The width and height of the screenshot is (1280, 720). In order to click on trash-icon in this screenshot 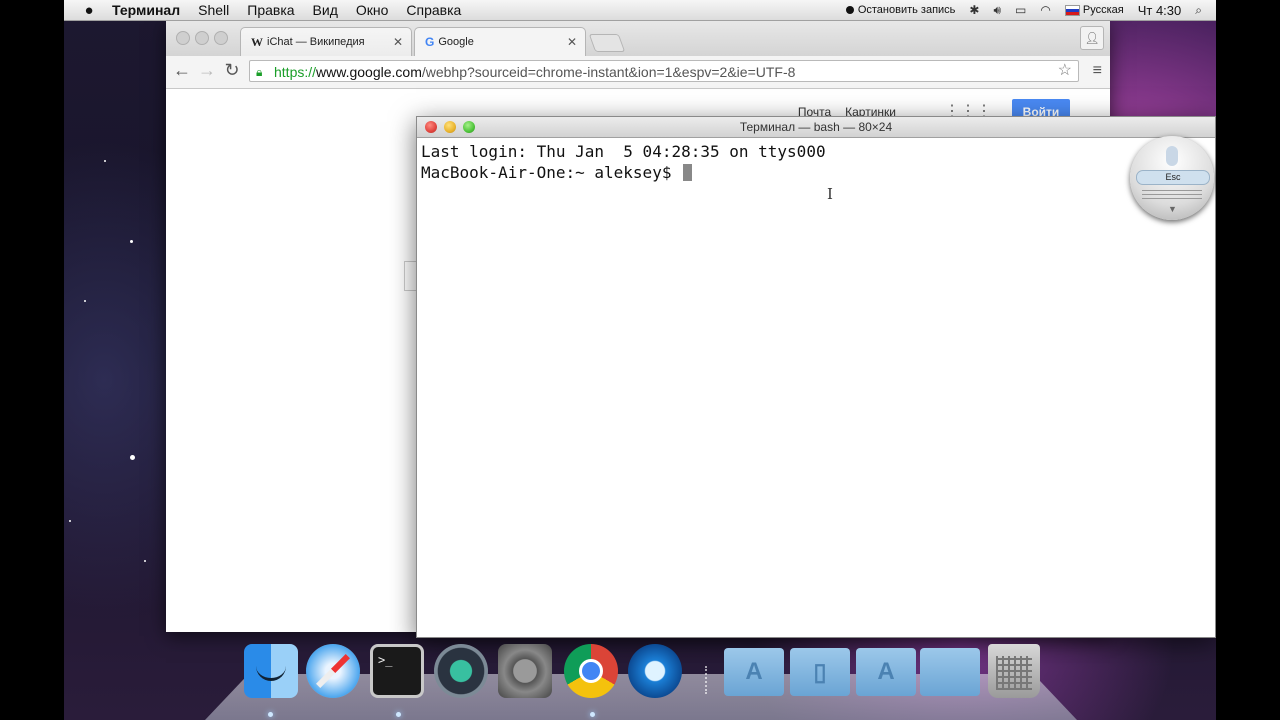, I will do `click(1014, 671)`.